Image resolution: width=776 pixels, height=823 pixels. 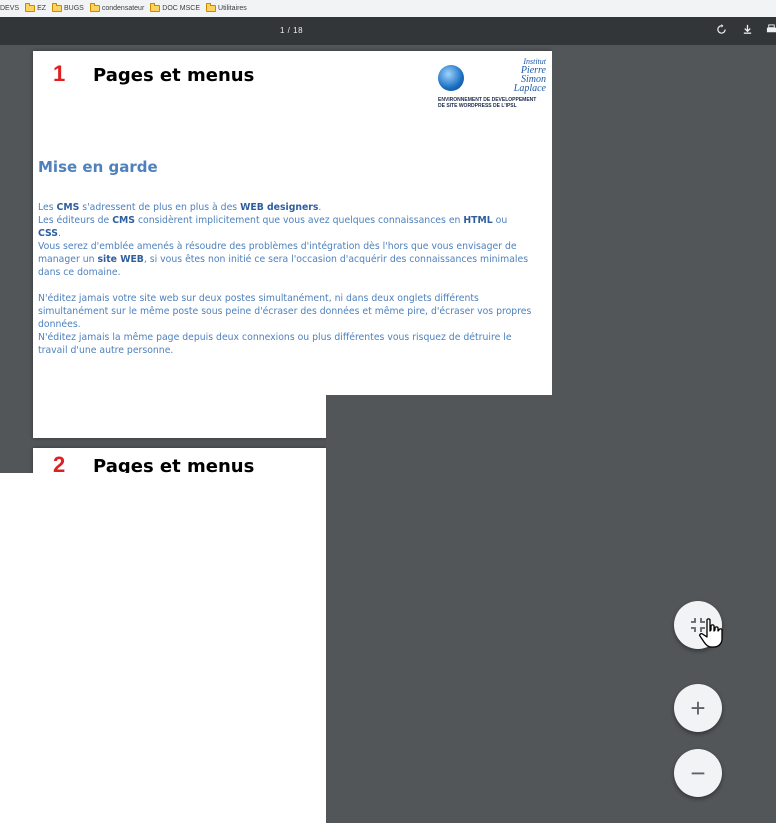 What do you see at coordinates (451, 78) in the screenshot?
I see `globe-icon` at bounding box center [451, 78].